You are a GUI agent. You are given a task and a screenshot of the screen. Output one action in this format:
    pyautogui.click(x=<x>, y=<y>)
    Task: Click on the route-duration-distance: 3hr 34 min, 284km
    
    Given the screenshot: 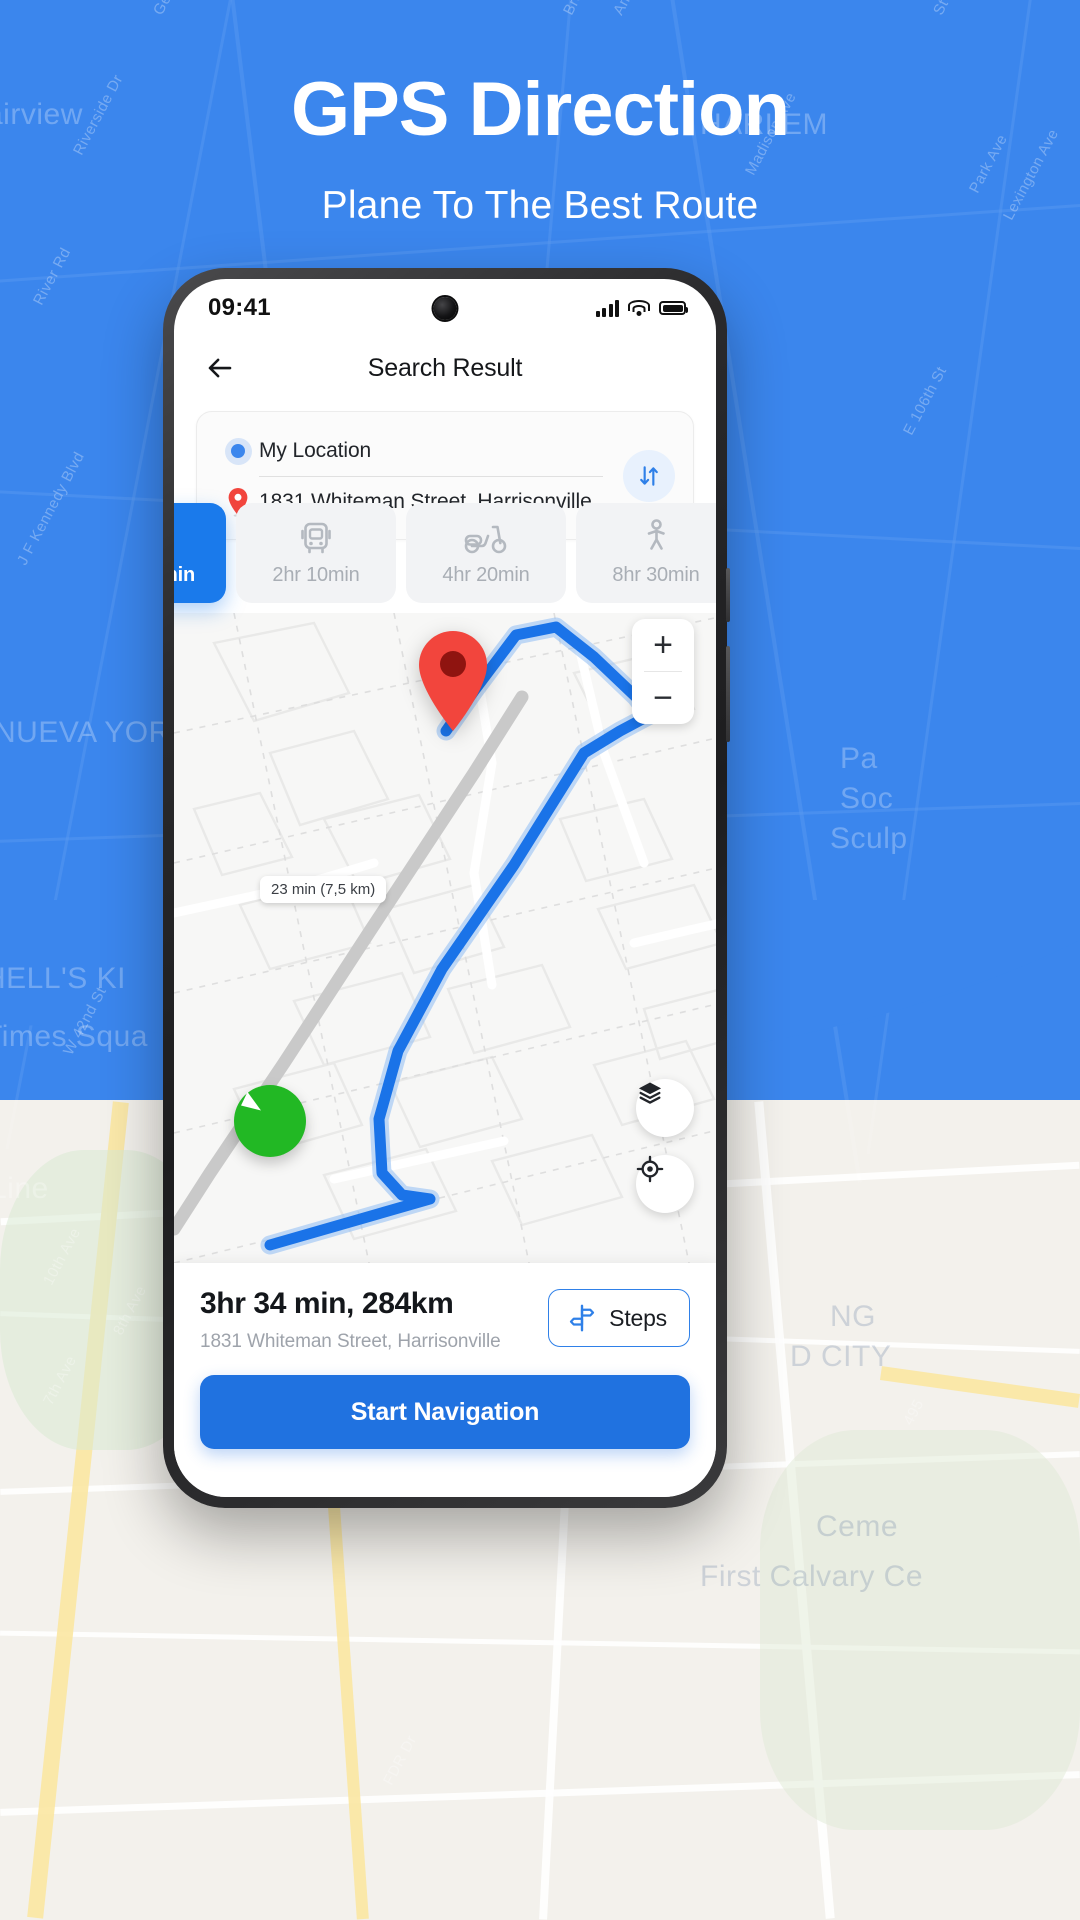 What is the action you would take?
    pyautogui.click(x=327, y=1303)
    